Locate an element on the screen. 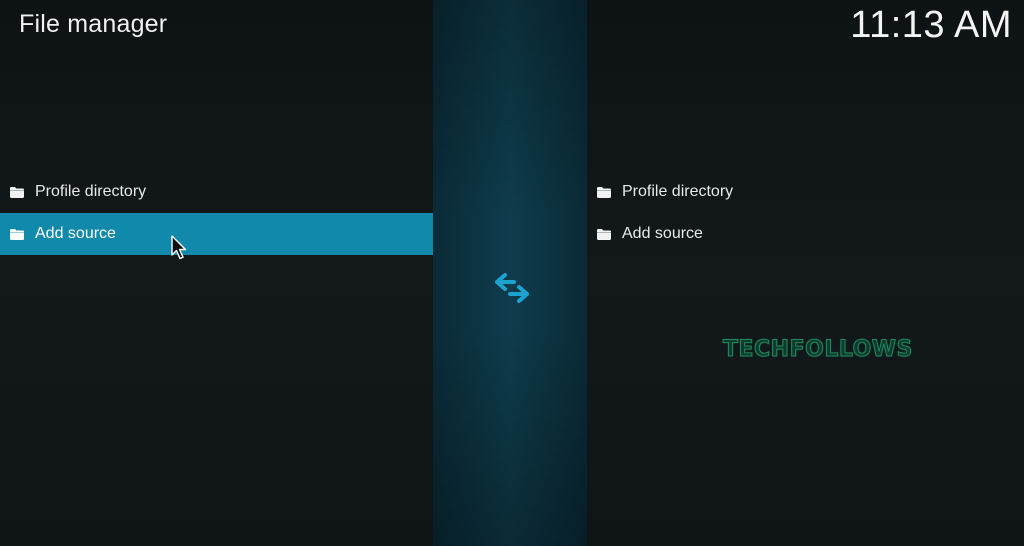 This screenshot has height=546, width=1024. left-list-item-add-source: Add source is located at coordinates (216, 234).